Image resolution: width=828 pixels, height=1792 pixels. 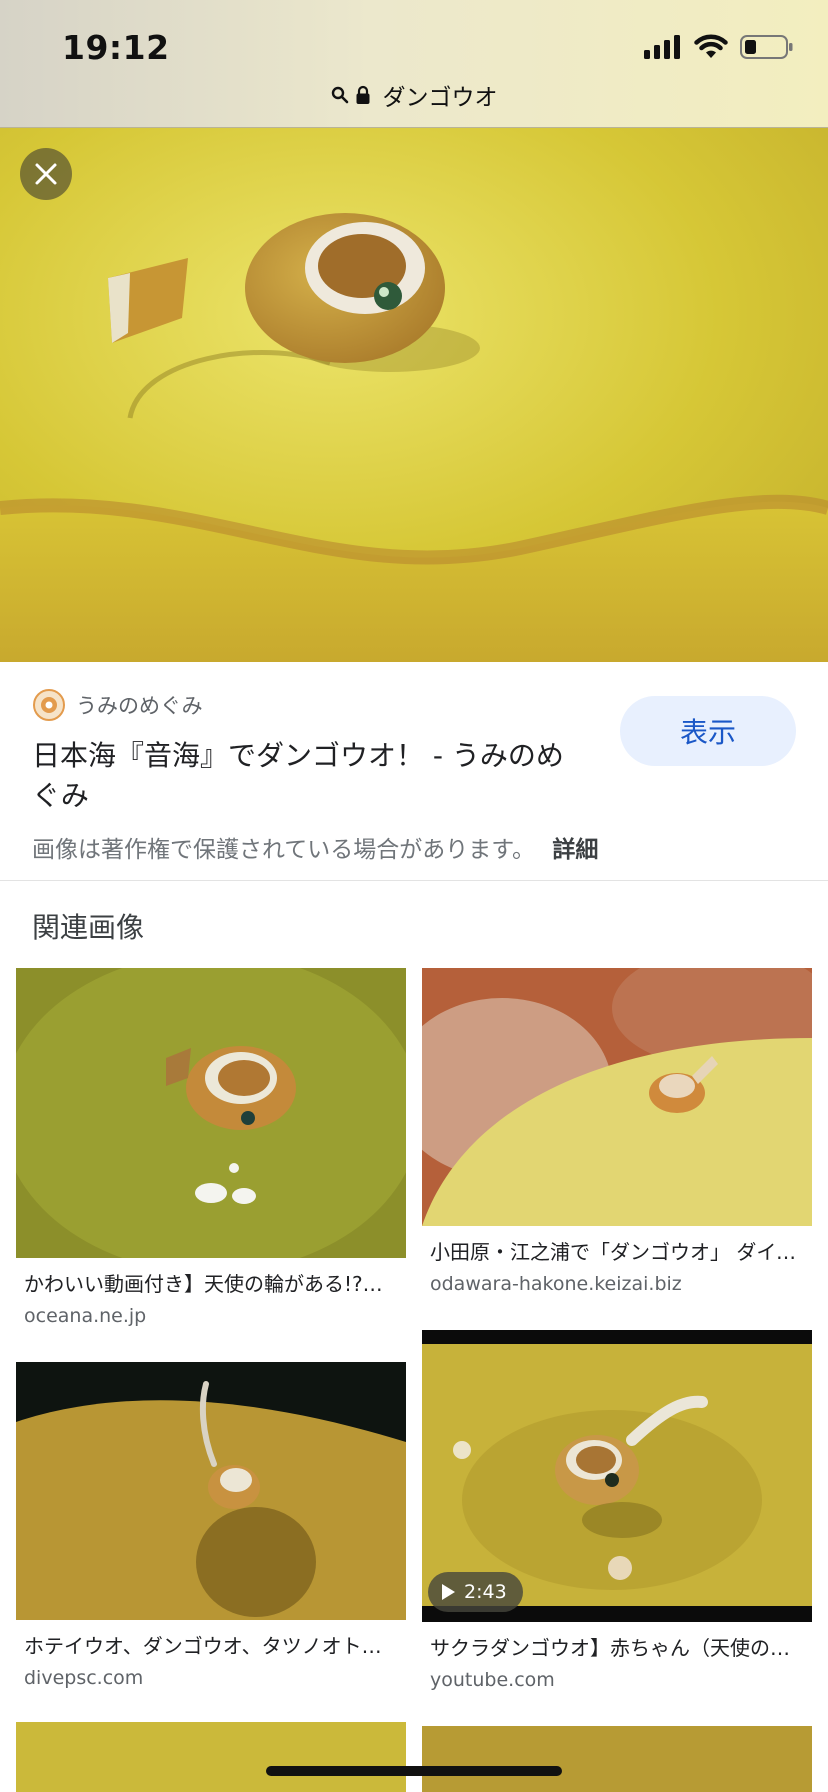 What do you see at coordinates (85, 1316) in the screenshot?
I see `related-image-domain: oceana.ne.jp` at bounding box center [85, 1316].